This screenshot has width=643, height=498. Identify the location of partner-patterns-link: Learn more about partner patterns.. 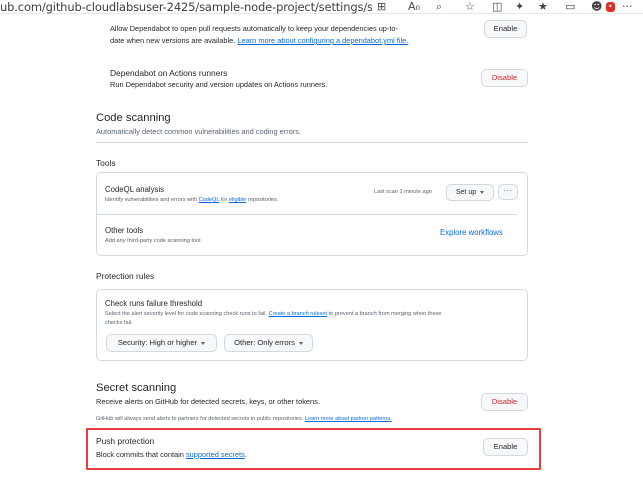
(348, 419).